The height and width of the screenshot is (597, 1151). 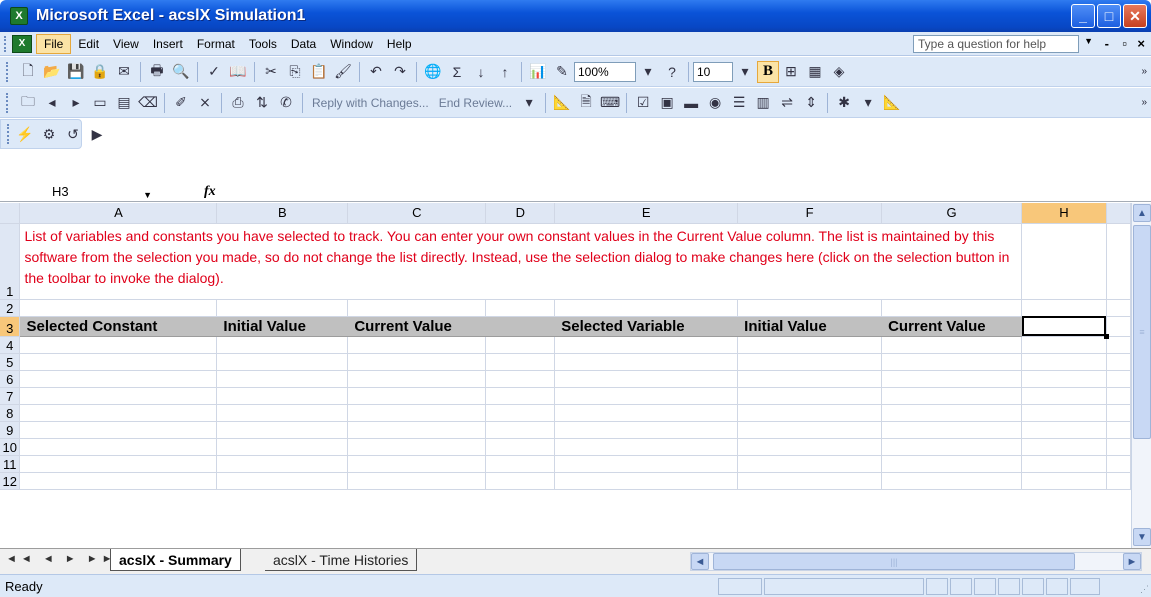 I want to click on reset-icon: ↺, so click(x=73, y=134).